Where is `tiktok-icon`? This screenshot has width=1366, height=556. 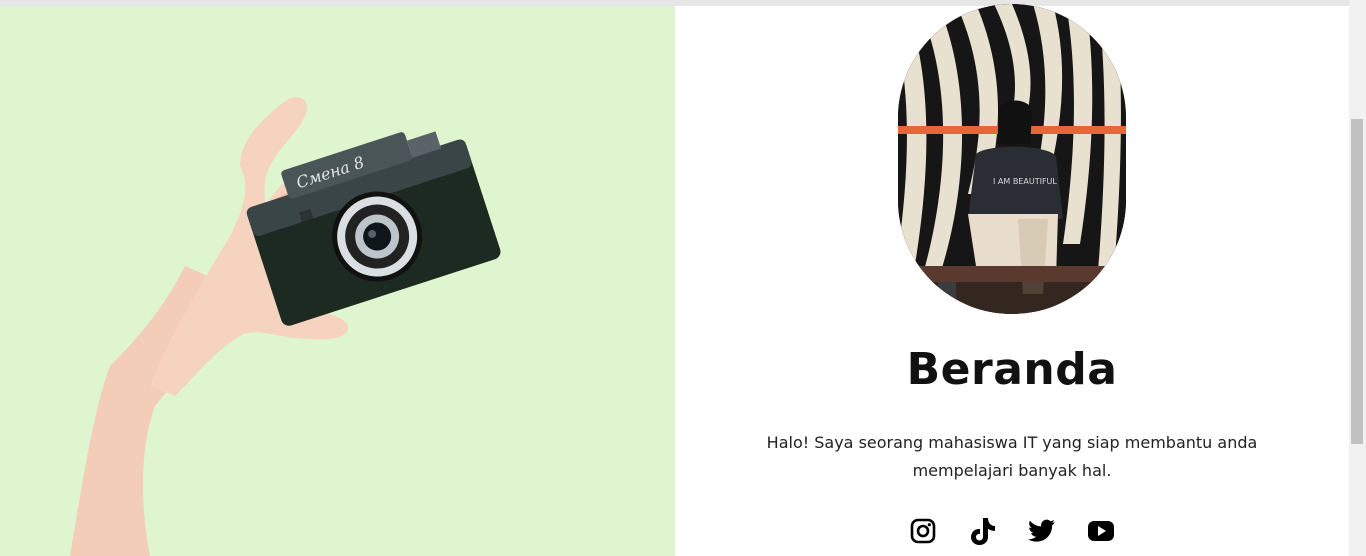 tiktok-icon is located at coordinates (983, 531).